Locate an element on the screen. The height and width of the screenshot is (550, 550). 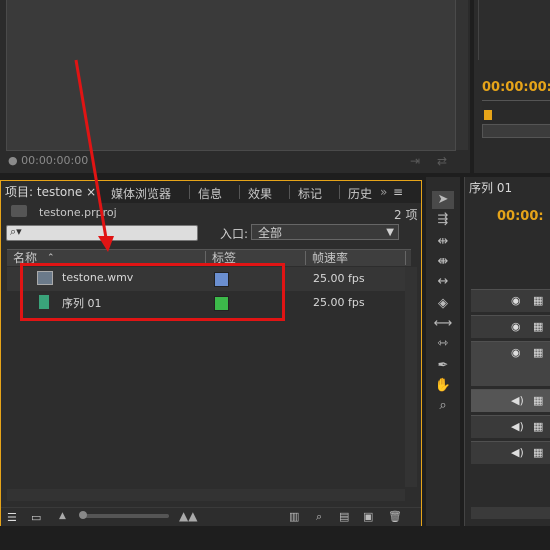
tools-panel: ➤ ⇶ ⇹ ⇼ ↔ ◈ ⟷ ⇿ ✒ ✋ ⌕ is located at coordinates (443, 351).